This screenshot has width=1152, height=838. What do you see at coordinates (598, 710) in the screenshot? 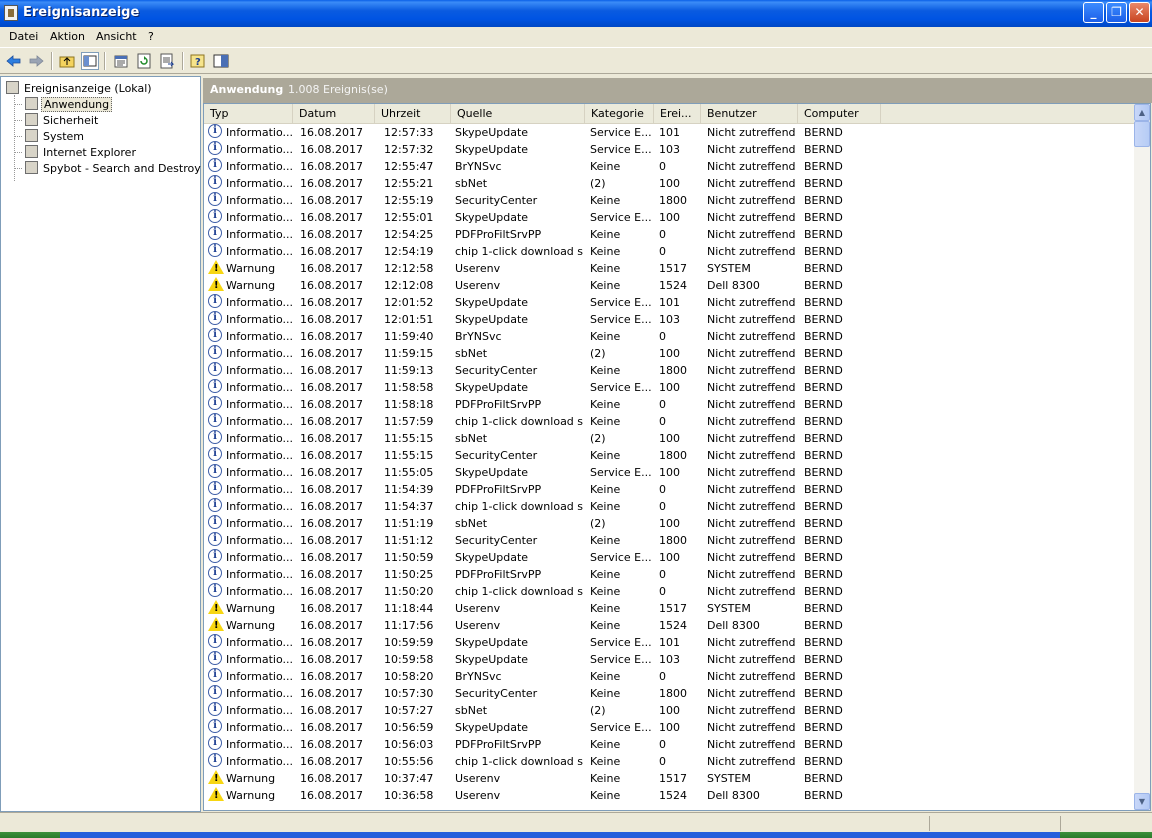
I see `cell-category: (2)` at bounding box center [598, 710].